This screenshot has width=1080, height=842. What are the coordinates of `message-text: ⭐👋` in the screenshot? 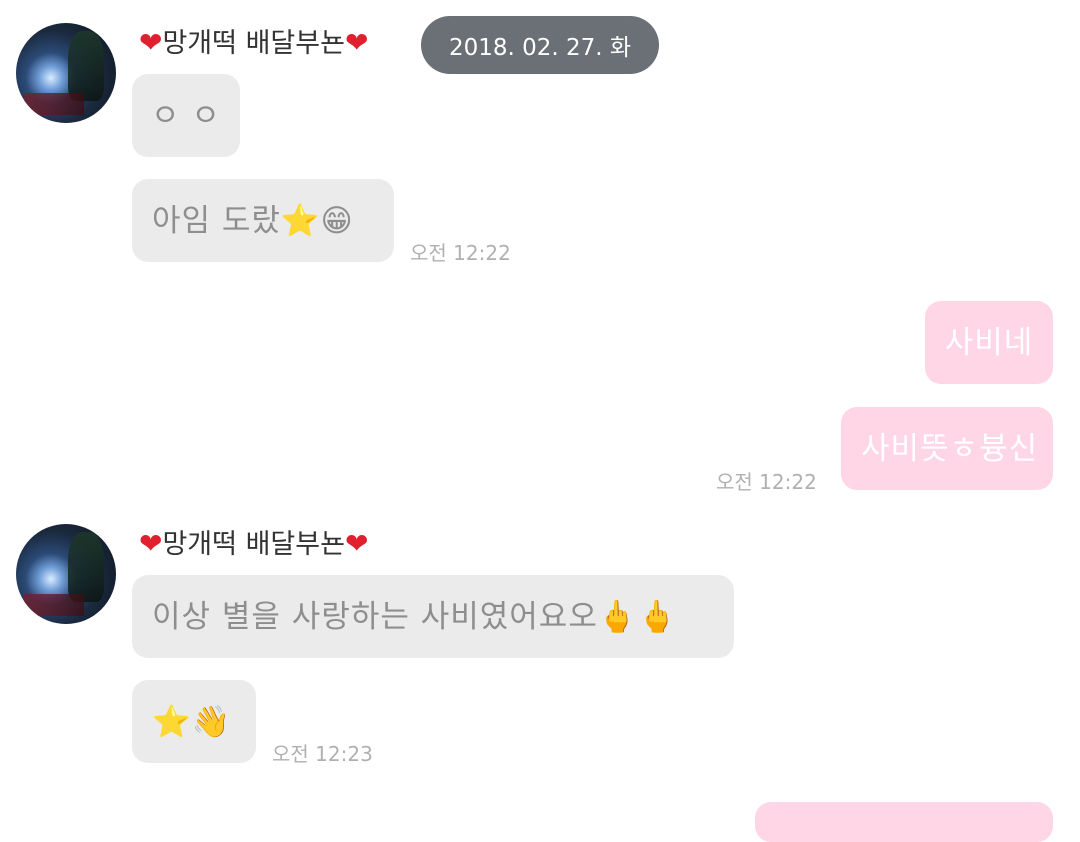 It's located at (192, 721).